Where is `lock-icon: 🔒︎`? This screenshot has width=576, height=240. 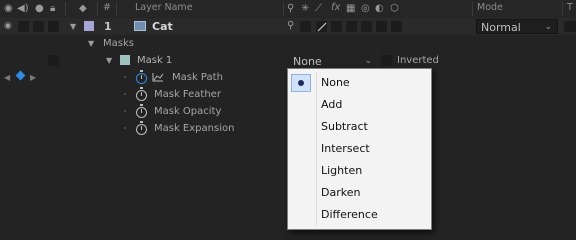
lock-icon: 🔒︎ is located at coordinates (52, 9).